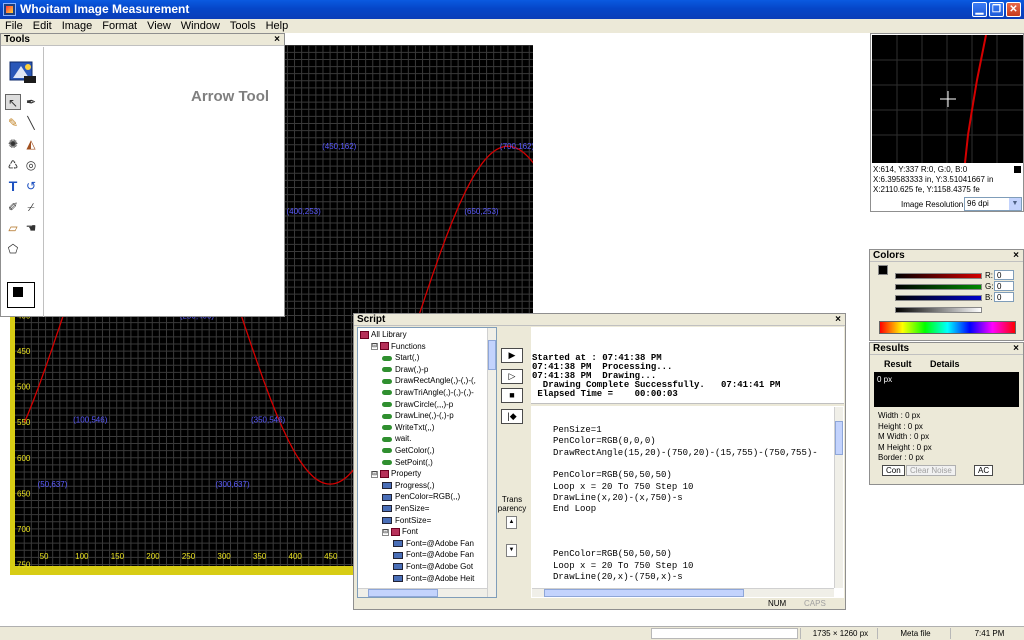 The width and height of the screenshot is (1024, 640). Describe the element at coordinates (644, 593) in the screenshot. I see `editor-hscroll-thumb` at that location.